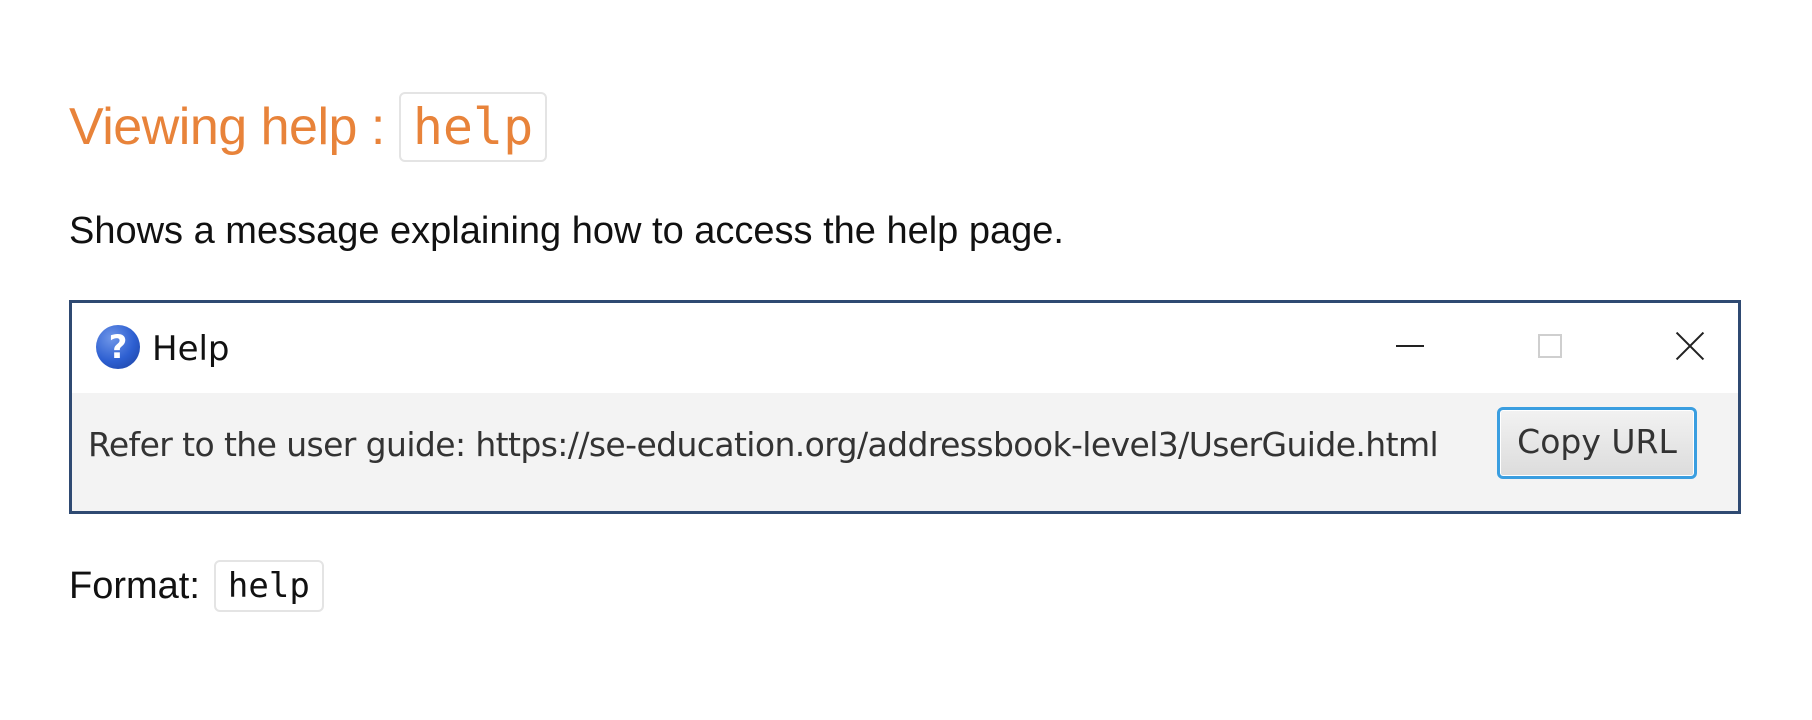 The width and height of the screenshot is (1812, 720). I want to click on copy-url-button: Copy URL, so click(1597, 443).